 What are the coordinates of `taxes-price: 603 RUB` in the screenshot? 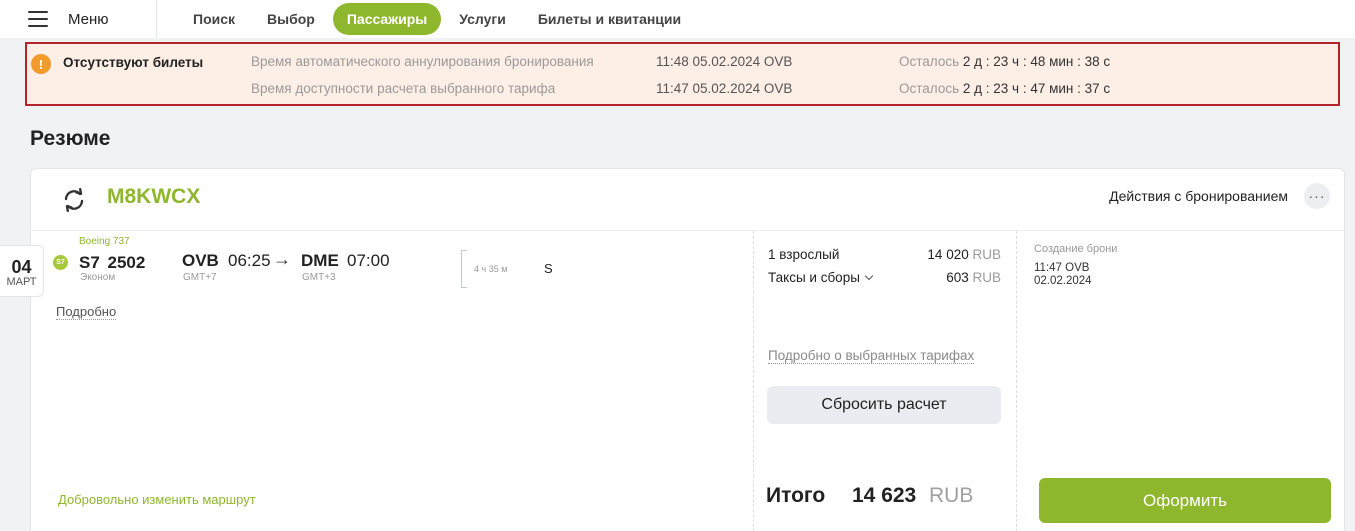 It's located at (973, 277).